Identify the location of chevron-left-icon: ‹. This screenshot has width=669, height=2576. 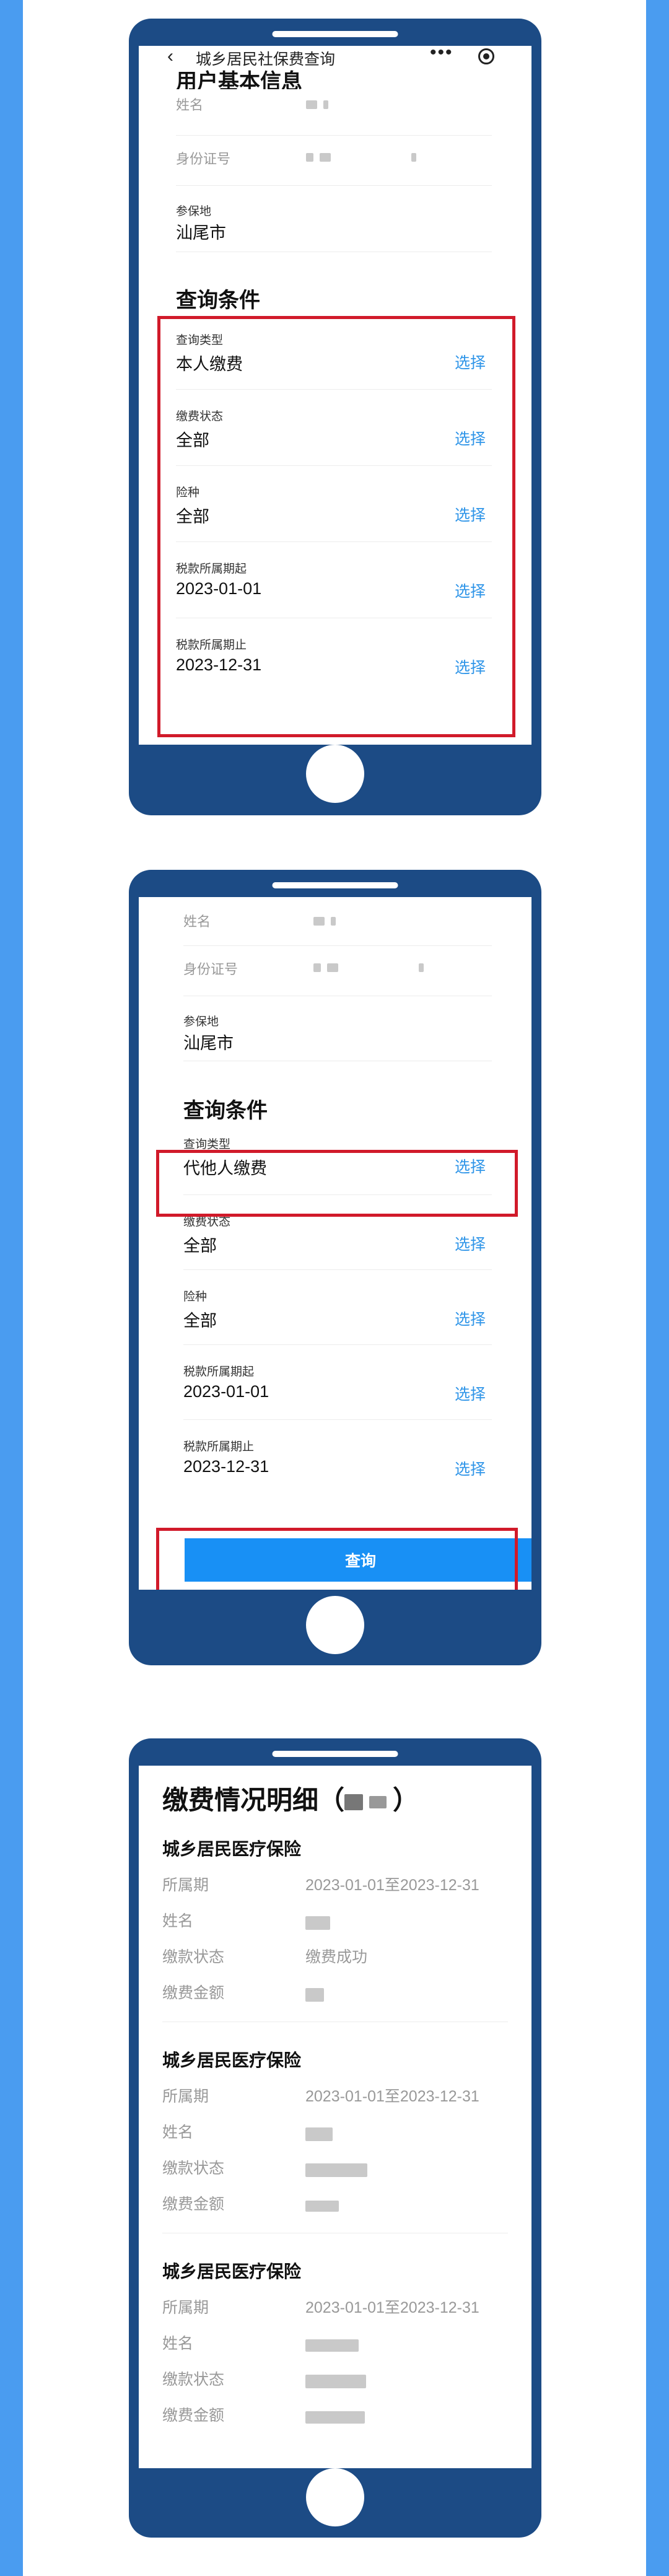
(170, 56).